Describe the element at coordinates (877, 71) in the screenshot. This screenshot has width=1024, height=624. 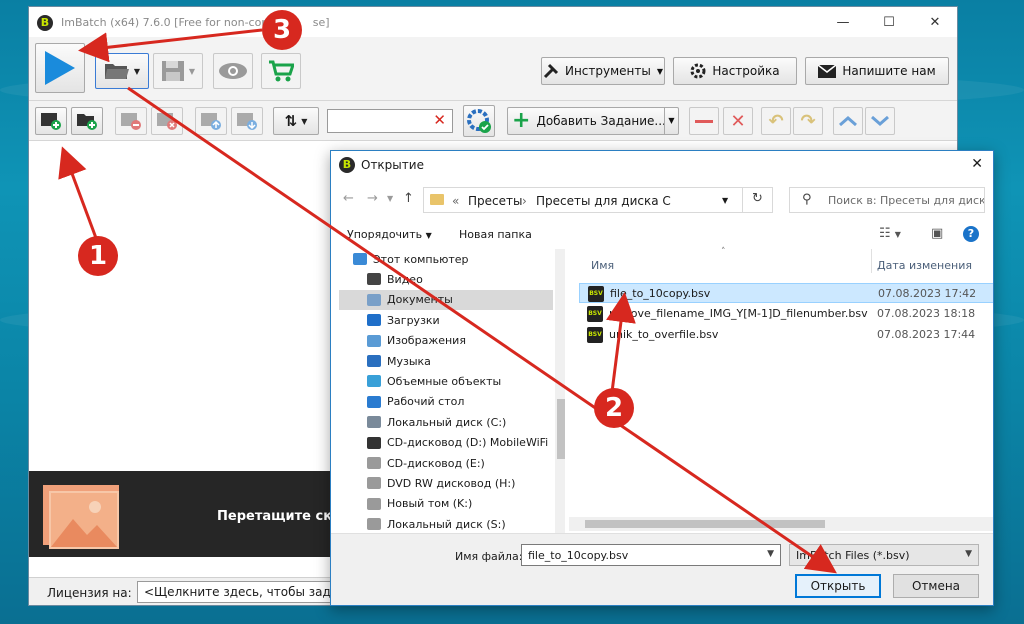
I see `write-us-button: Напишите нам` at that location.